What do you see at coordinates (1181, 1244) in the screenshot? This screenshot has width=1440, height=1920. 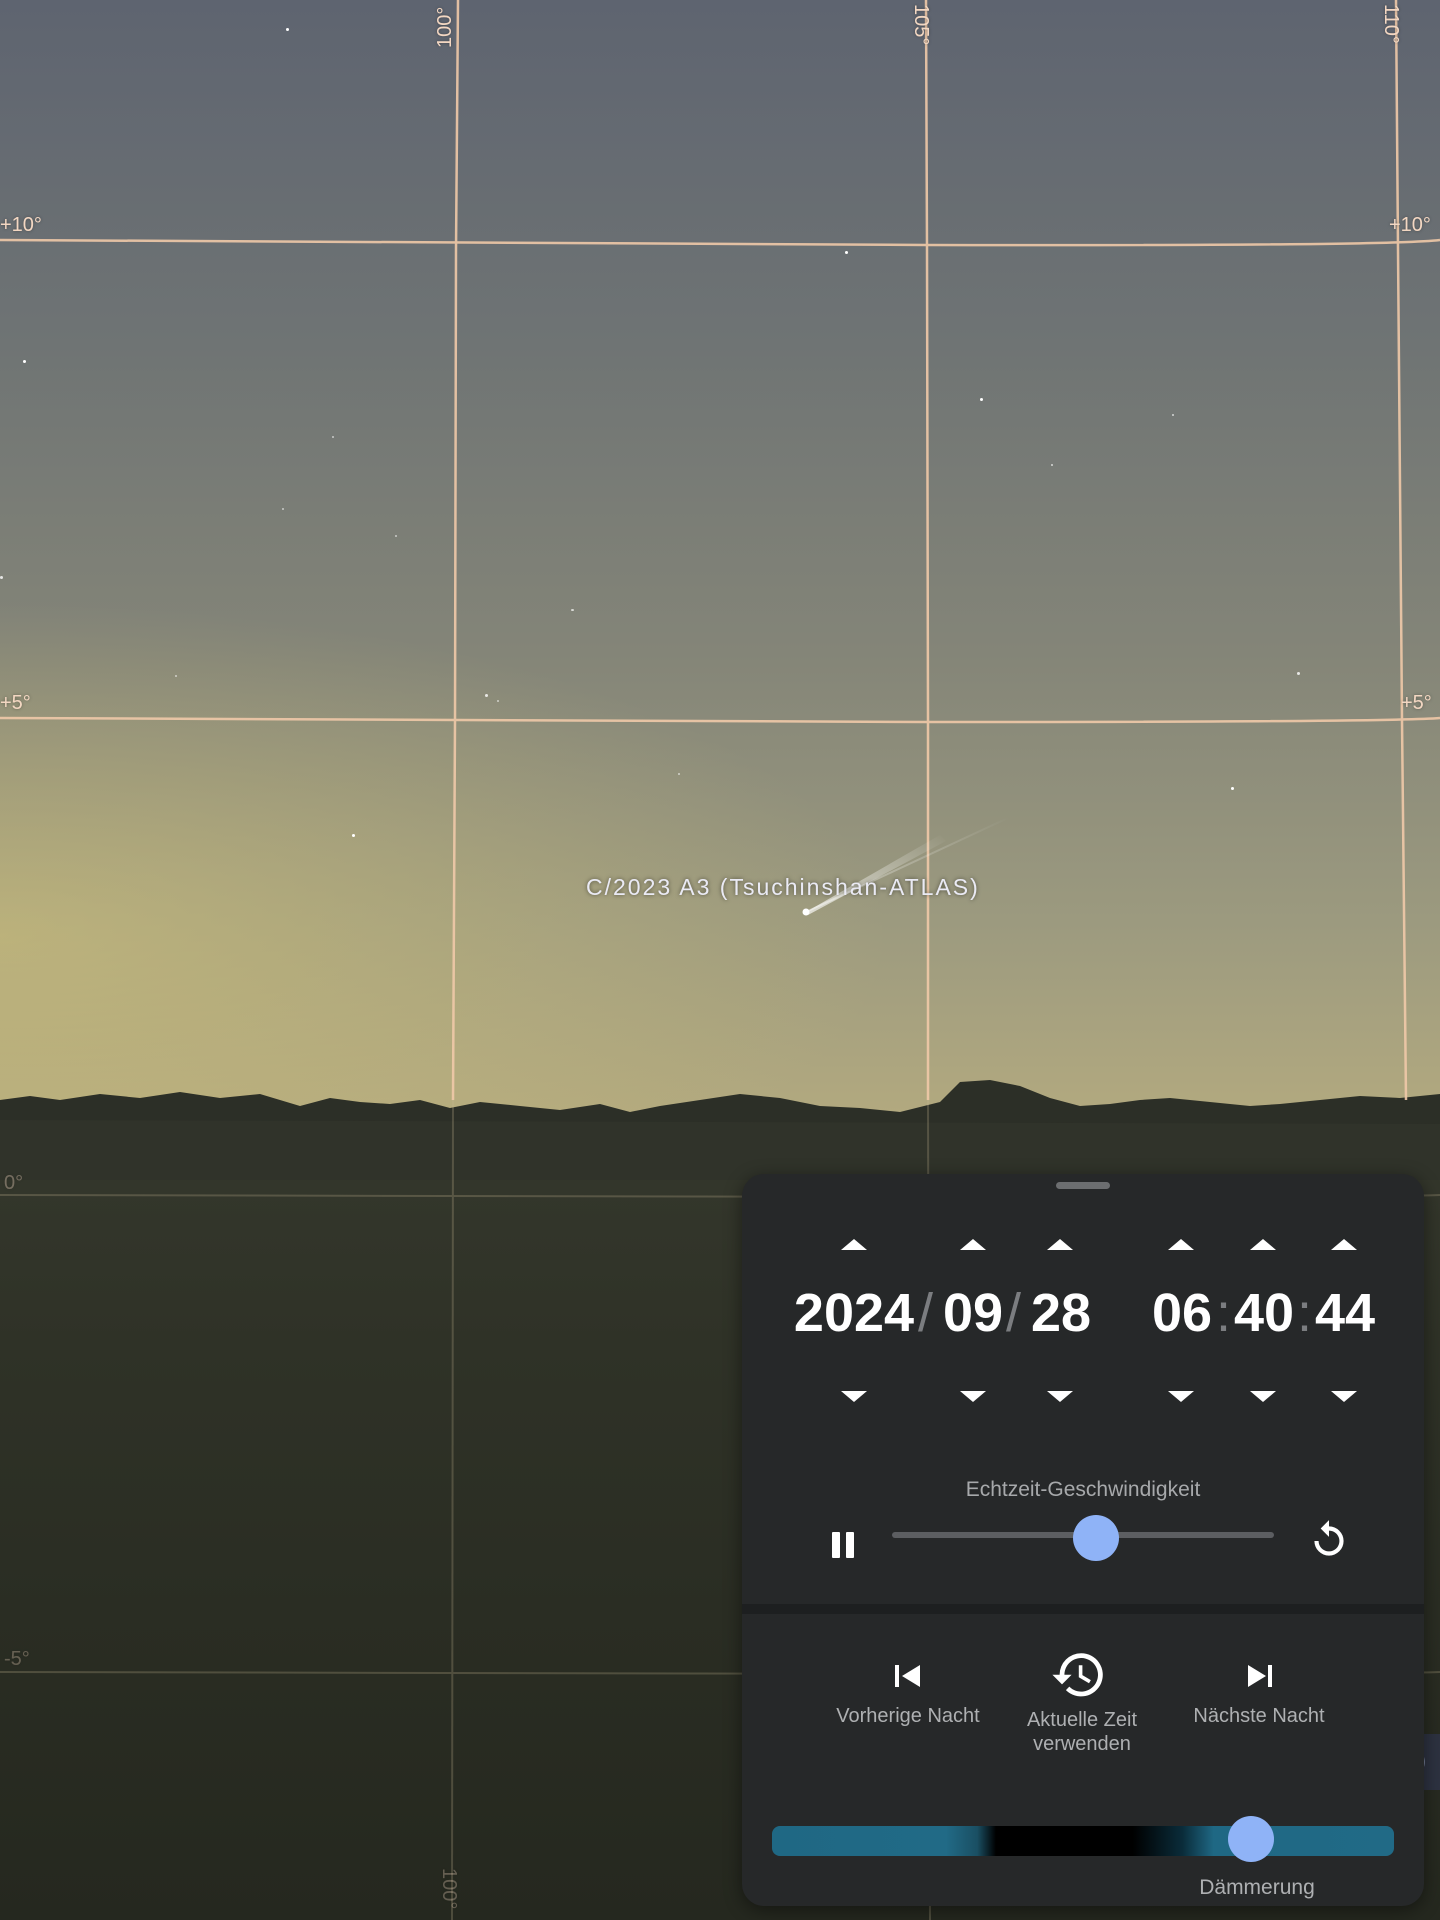 I see `hour-increment-button` at bounding box center [1181, 1244].